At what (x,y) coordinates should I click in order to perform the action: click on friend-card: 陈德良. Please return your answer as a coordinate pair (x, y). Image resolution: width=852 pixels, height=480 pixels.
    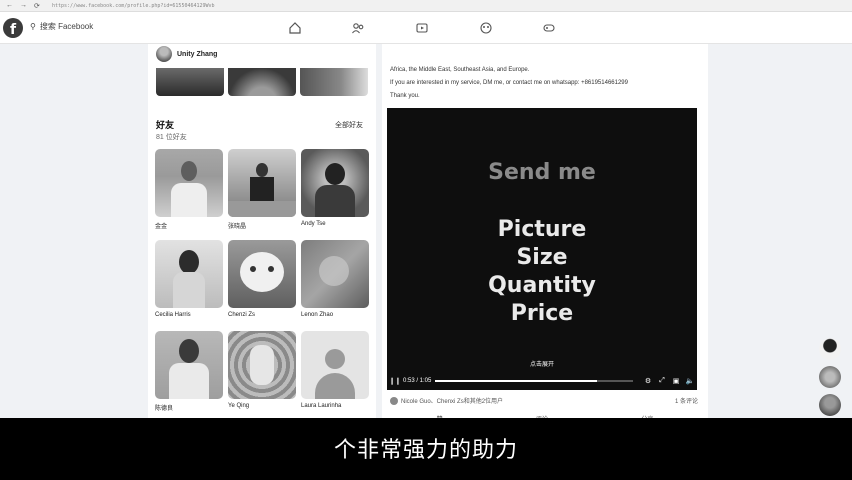
    Looking at the image, I should click on (189, 371).